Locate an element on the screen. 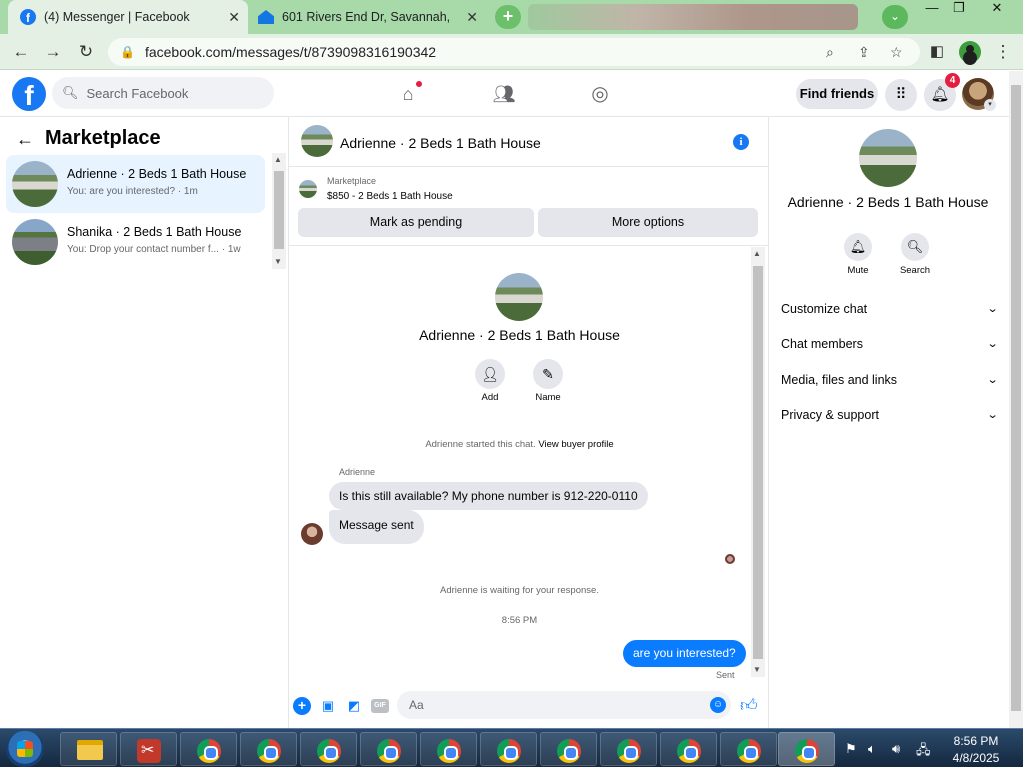 The image size is (1023, 767). chevron-down-icon: ⌄ is located at coordinates (992, 309).